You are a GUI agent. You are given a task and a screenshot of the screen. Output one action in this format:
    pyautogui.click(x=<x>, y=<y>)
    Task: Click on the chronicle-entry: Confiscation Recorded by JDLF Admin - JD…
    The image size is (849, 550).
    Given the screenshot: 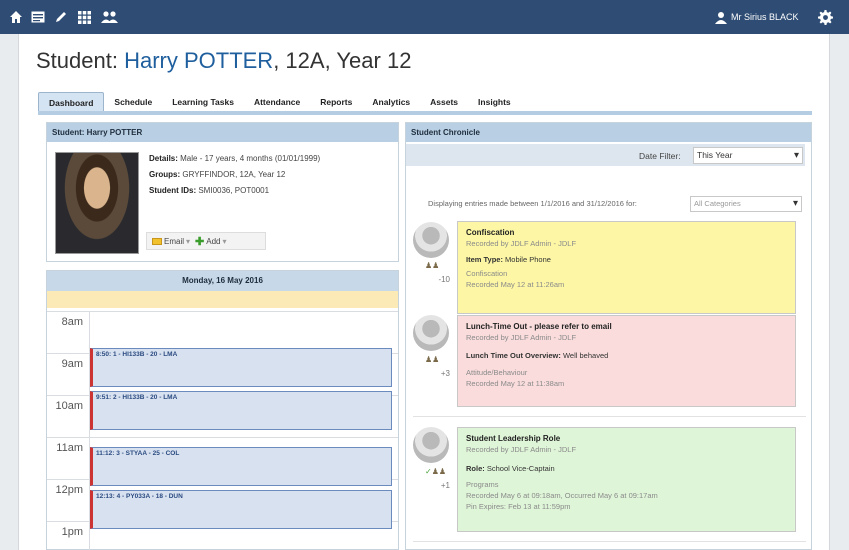 What is the action you would take?
    pyautogui.click(x=626, y=267)
    